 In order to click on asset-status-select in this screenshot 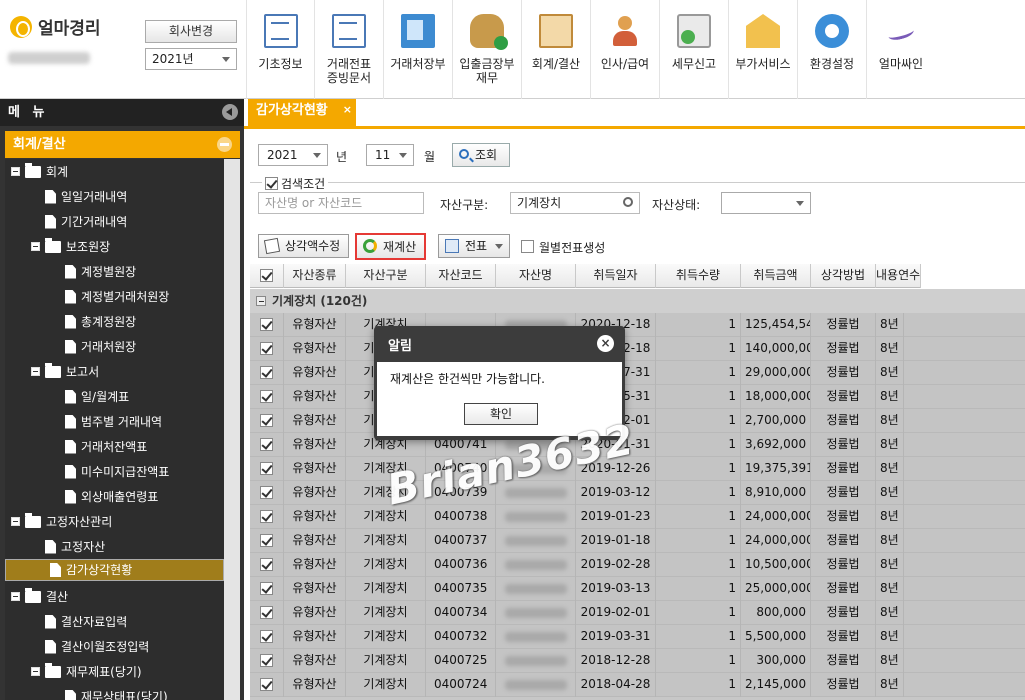, I will do `click(766, 203)`.